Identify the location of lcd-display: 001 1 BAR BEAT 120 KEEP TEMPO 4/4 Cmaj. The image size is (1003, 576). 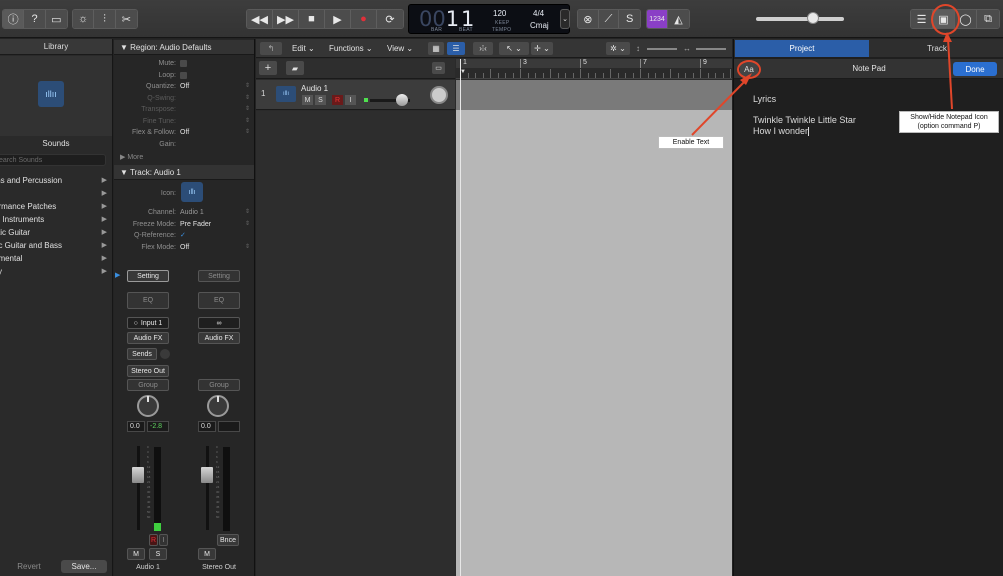
(489, 19).